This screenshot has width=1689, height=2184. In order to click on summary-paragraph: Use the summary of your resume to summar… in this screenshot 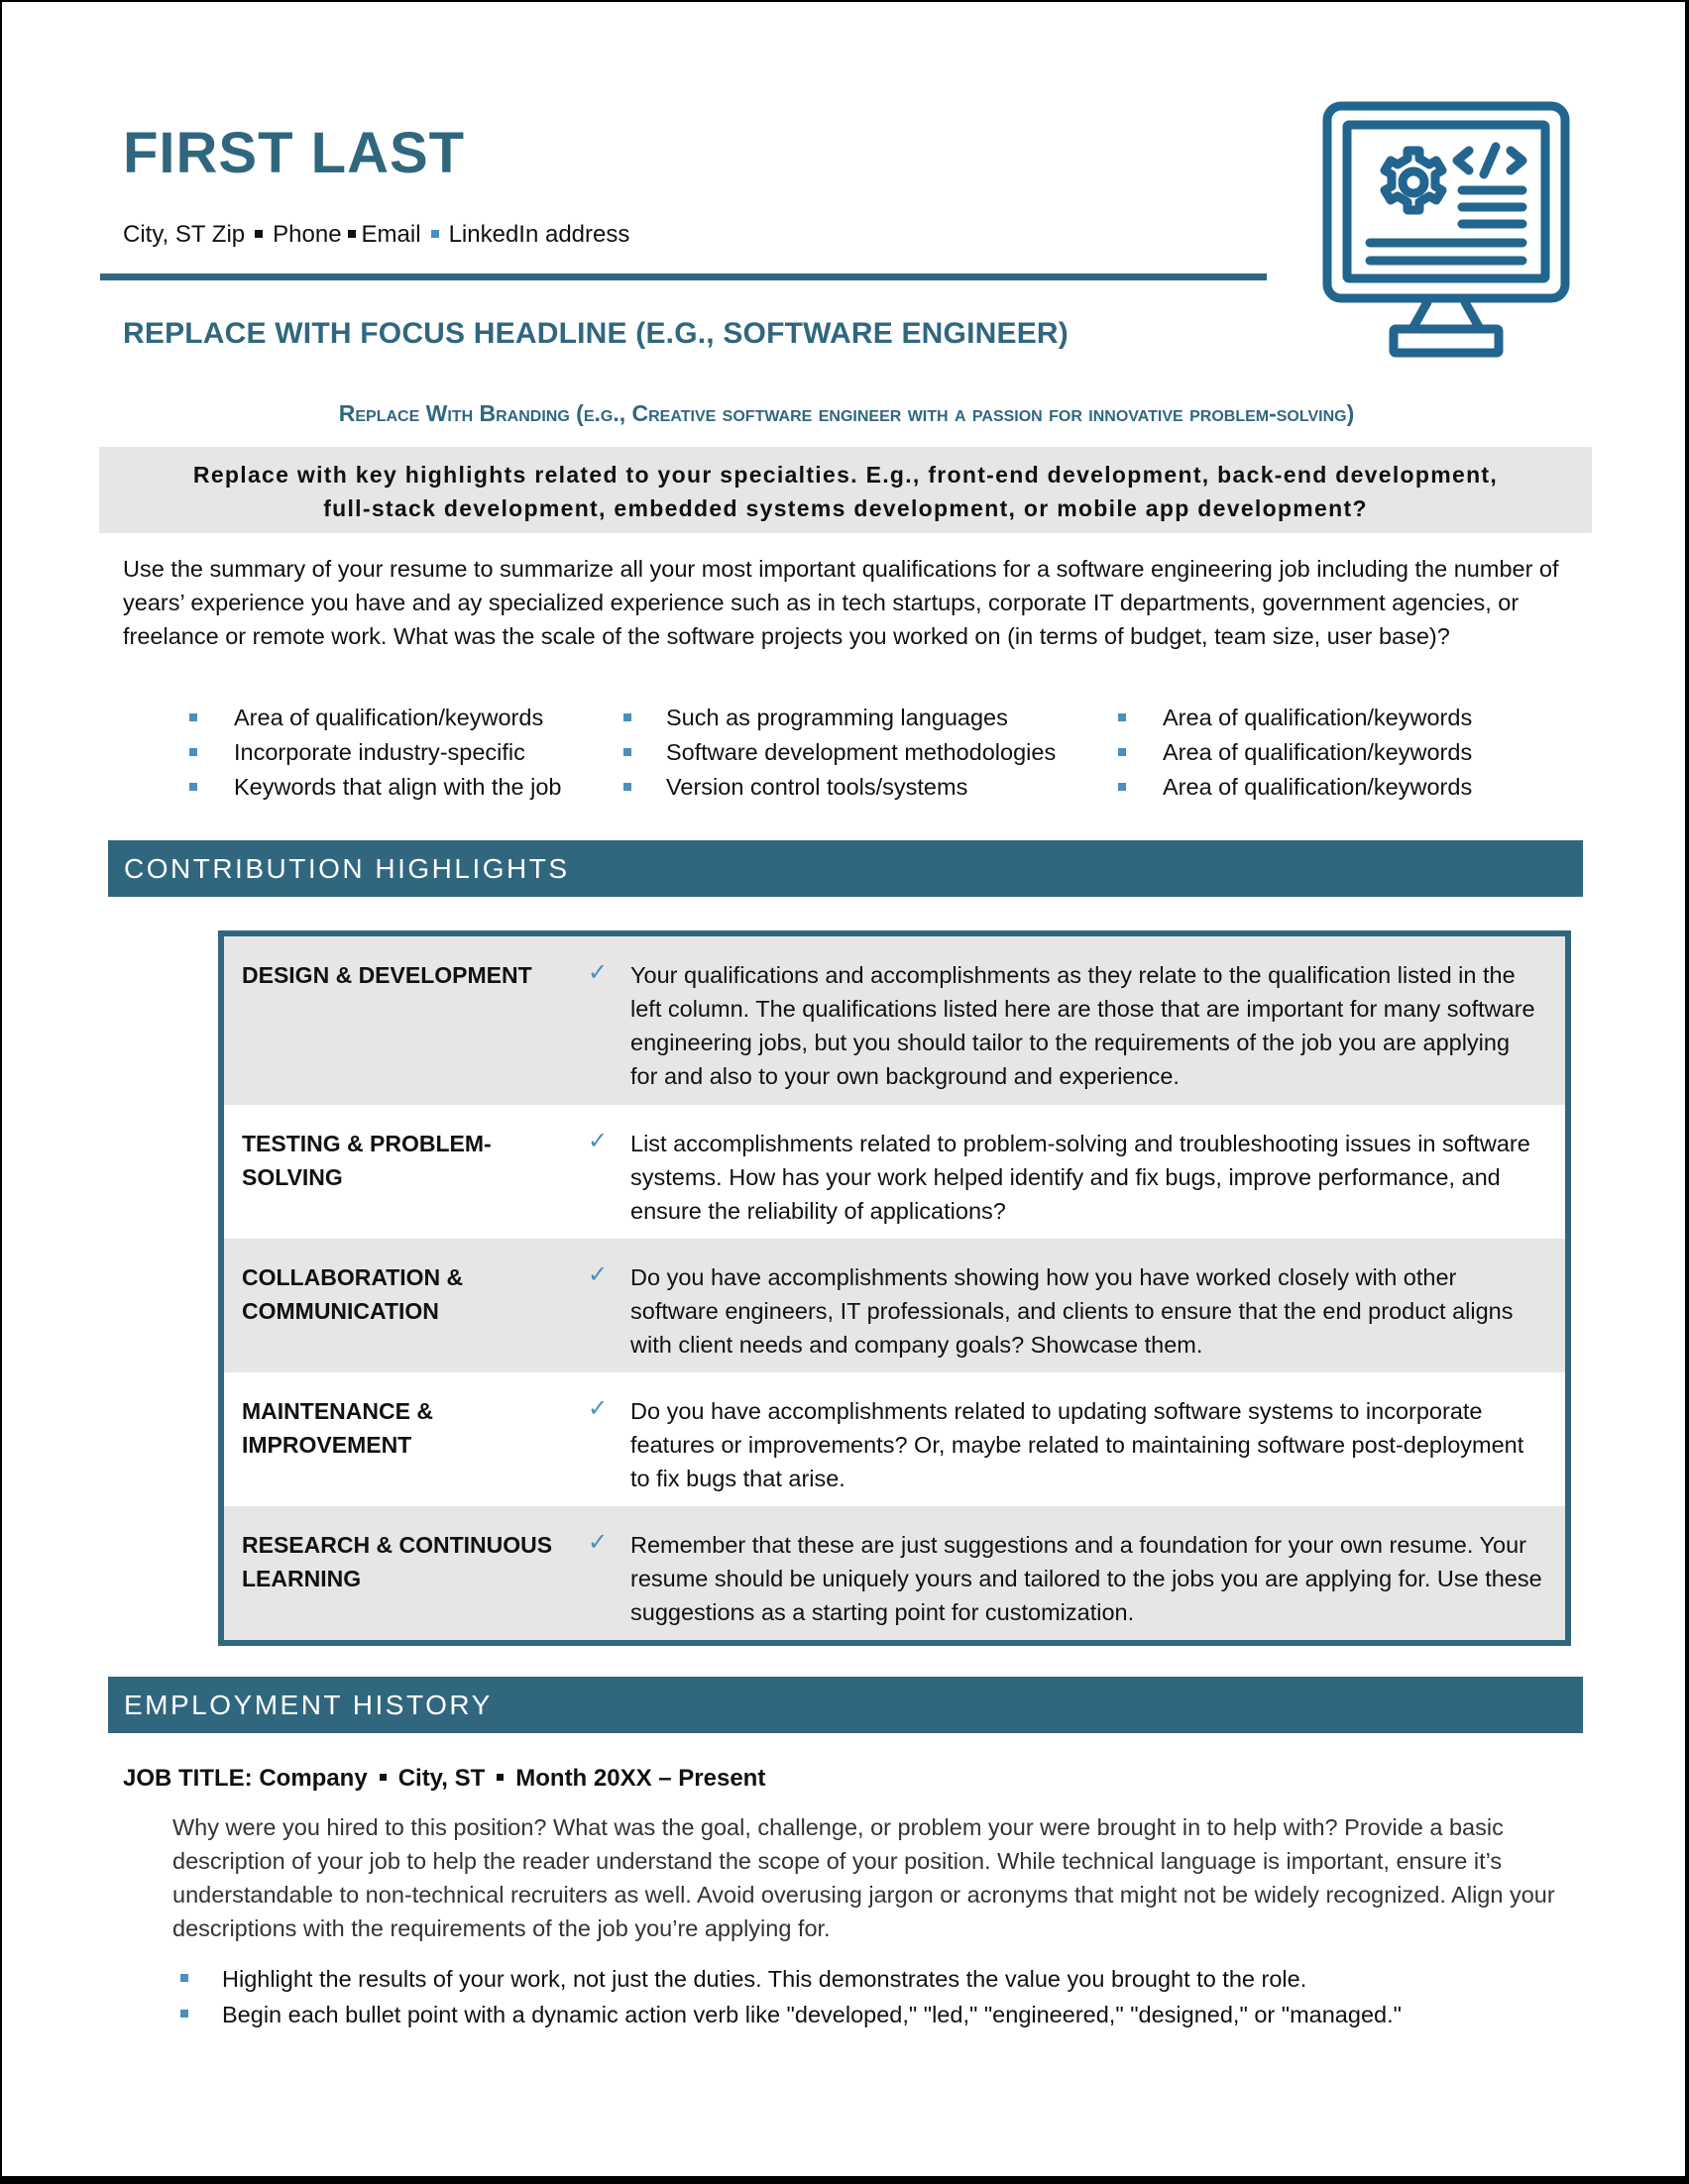, I will do `click(841, 602)`.